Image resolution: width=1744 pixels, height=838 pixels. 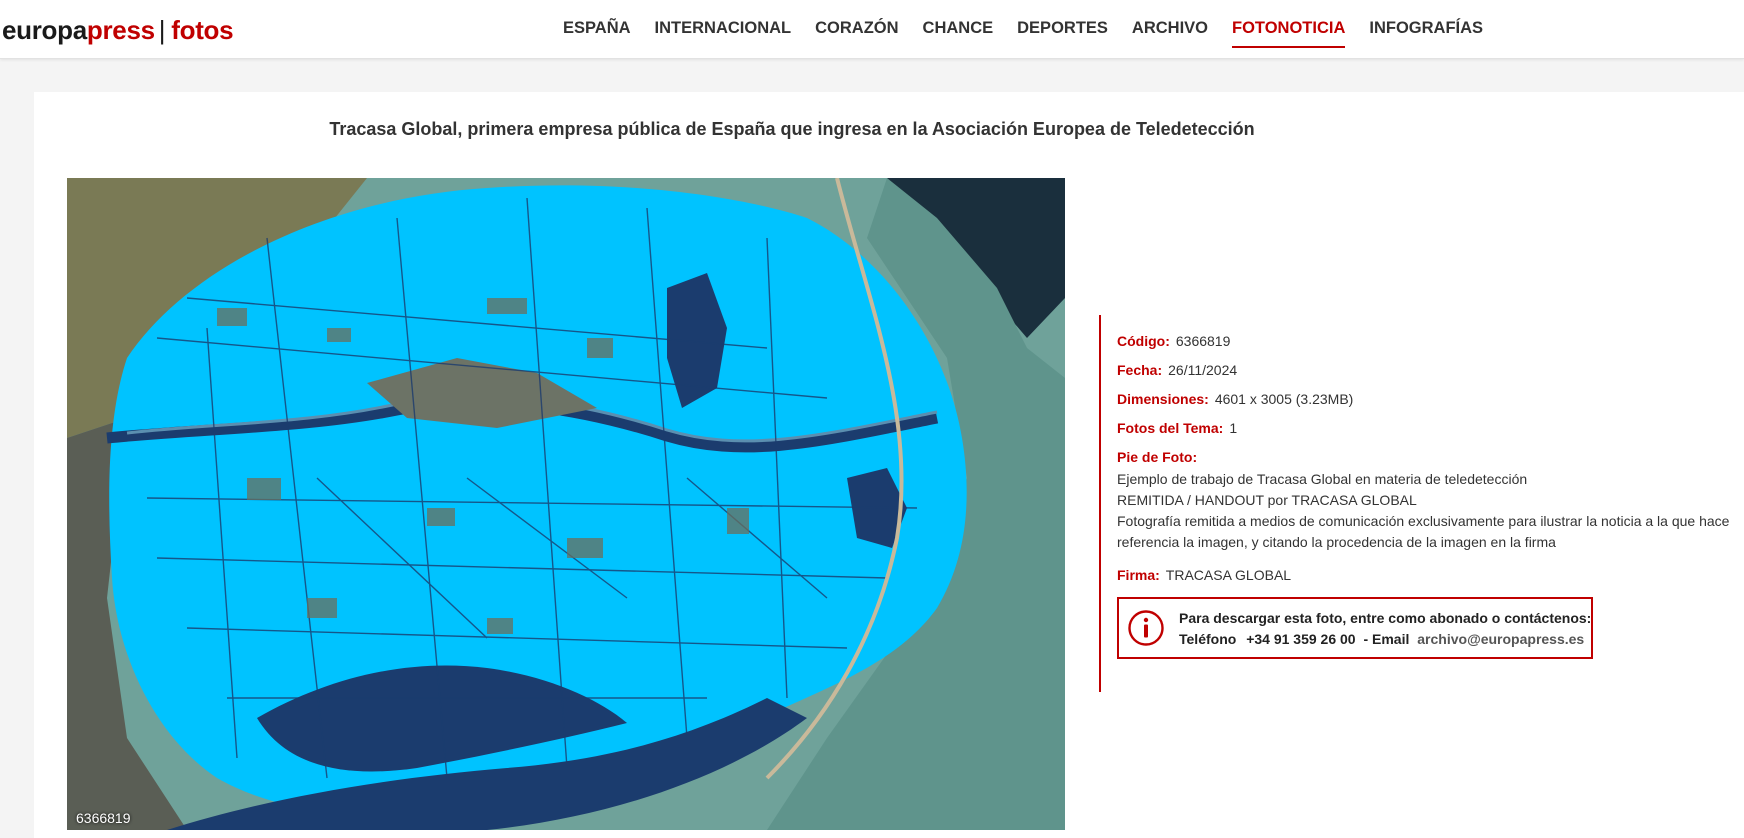 What do you see at coordinates (1177, 370) in the screenshot?
I see `info-fecha: Fecha: 26/11/2024` at bounding box center [1177, 370].